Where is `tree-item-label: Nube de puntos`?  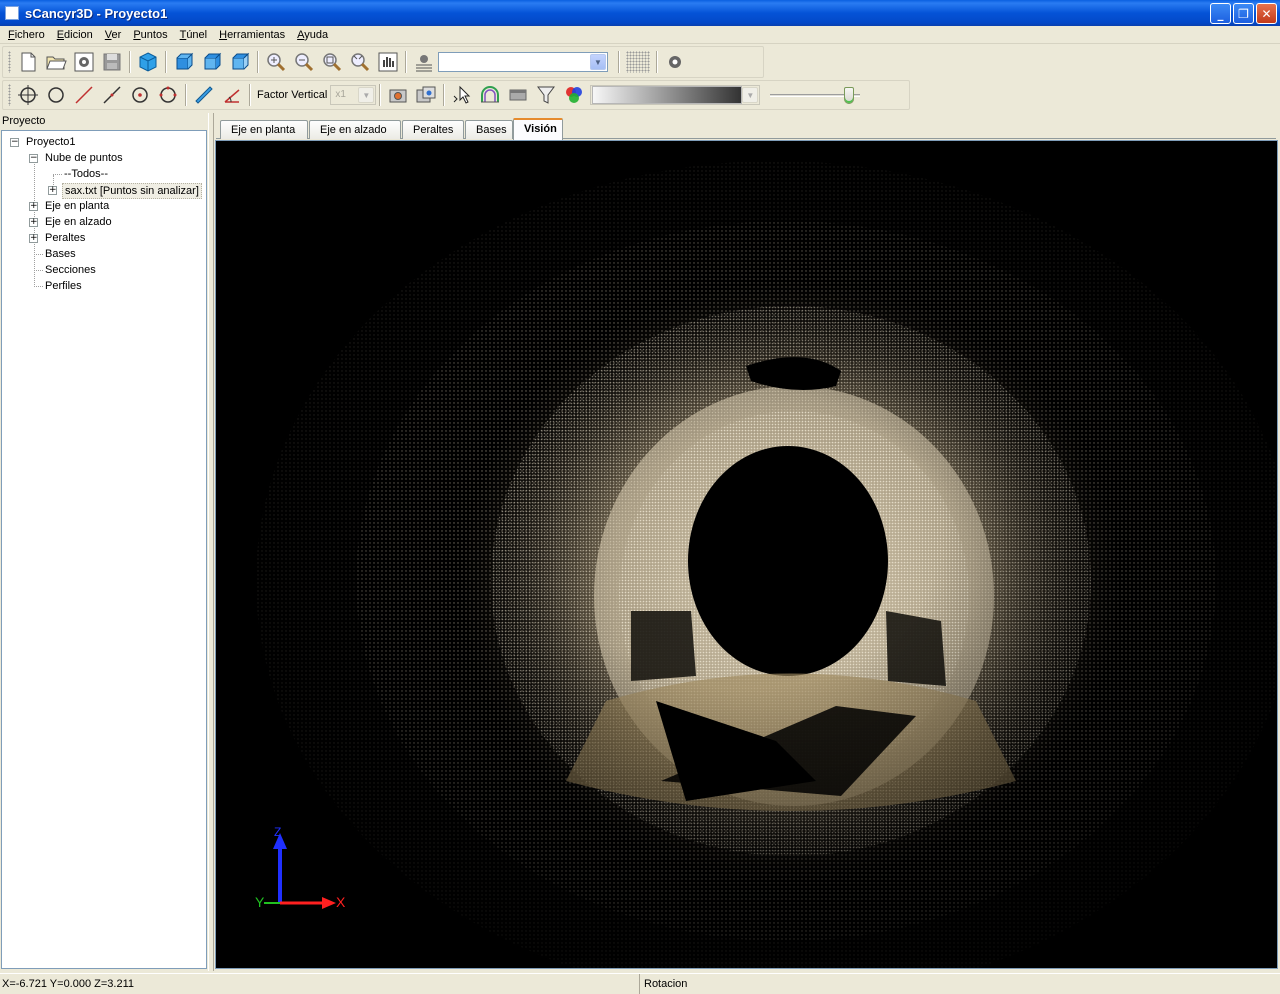 tree-item-label: Nube de puntos is located at coordinates (84, 158).